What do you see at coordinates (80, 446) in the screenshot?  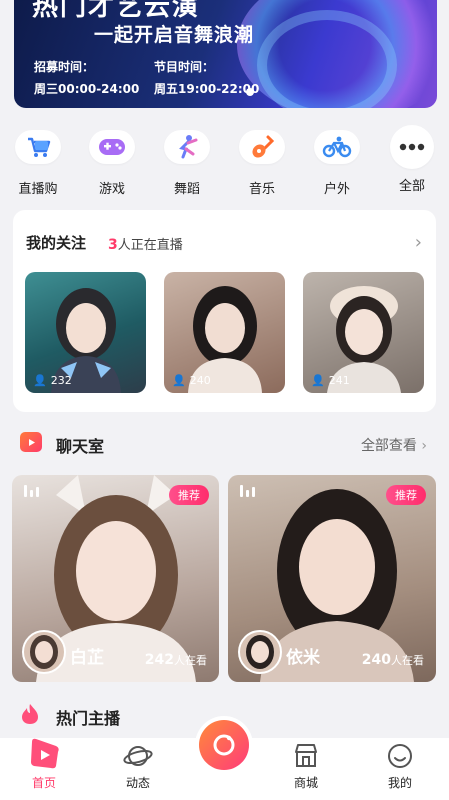 I see `chat-room-title: 聊天室` at bounding box center [80, 446].